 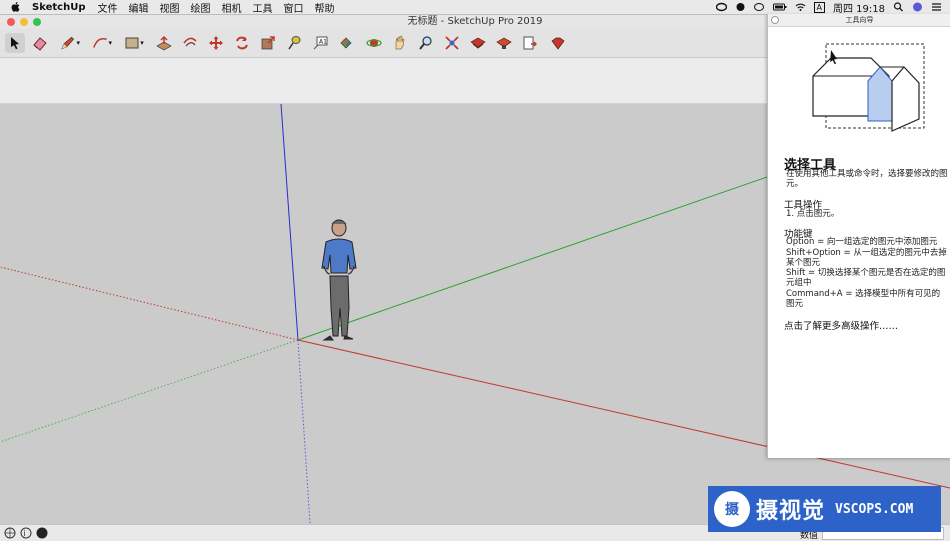 What do you see at coordinates (779, 7) in the screenshot?
I see `battery-icon` at bounding box center [779, 7].